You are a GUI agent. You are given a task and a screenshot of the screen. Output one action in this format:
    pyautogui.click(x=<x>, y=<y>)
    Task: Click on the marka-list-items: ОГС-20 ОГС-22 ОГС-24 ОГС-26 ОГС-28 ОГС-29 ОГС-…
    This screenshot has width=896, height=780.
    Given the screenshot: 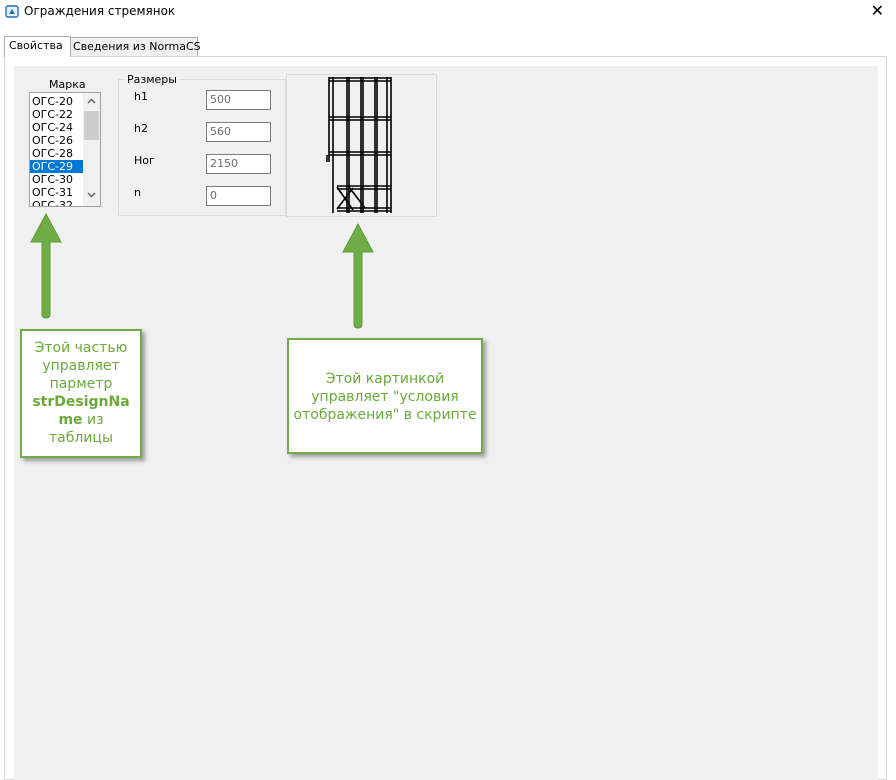 What is the action you would take?
    pyautogui.click(x=57, y=150)
    